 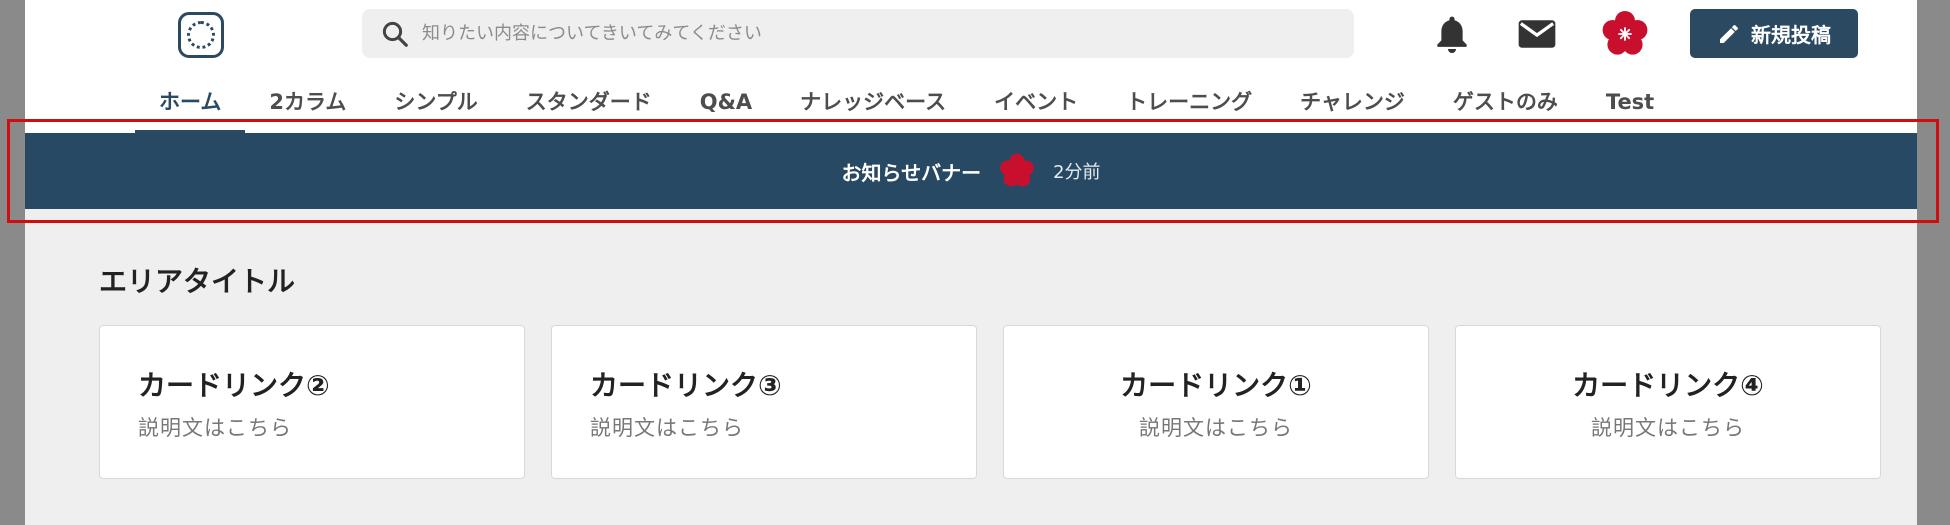 I want to click on tab-qa: Q&A, so click(x=726, y=108).